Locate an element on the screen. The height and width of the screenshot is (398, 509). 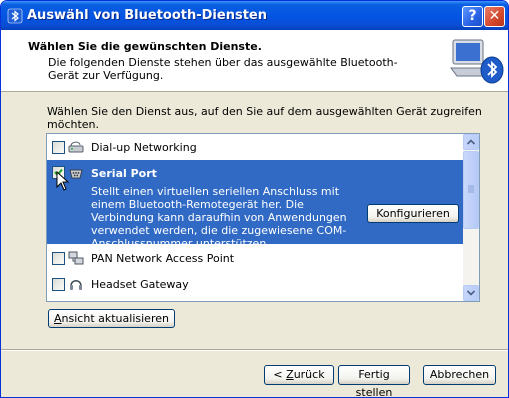
back-button: < Zurück is located at coordinates (299, 375).